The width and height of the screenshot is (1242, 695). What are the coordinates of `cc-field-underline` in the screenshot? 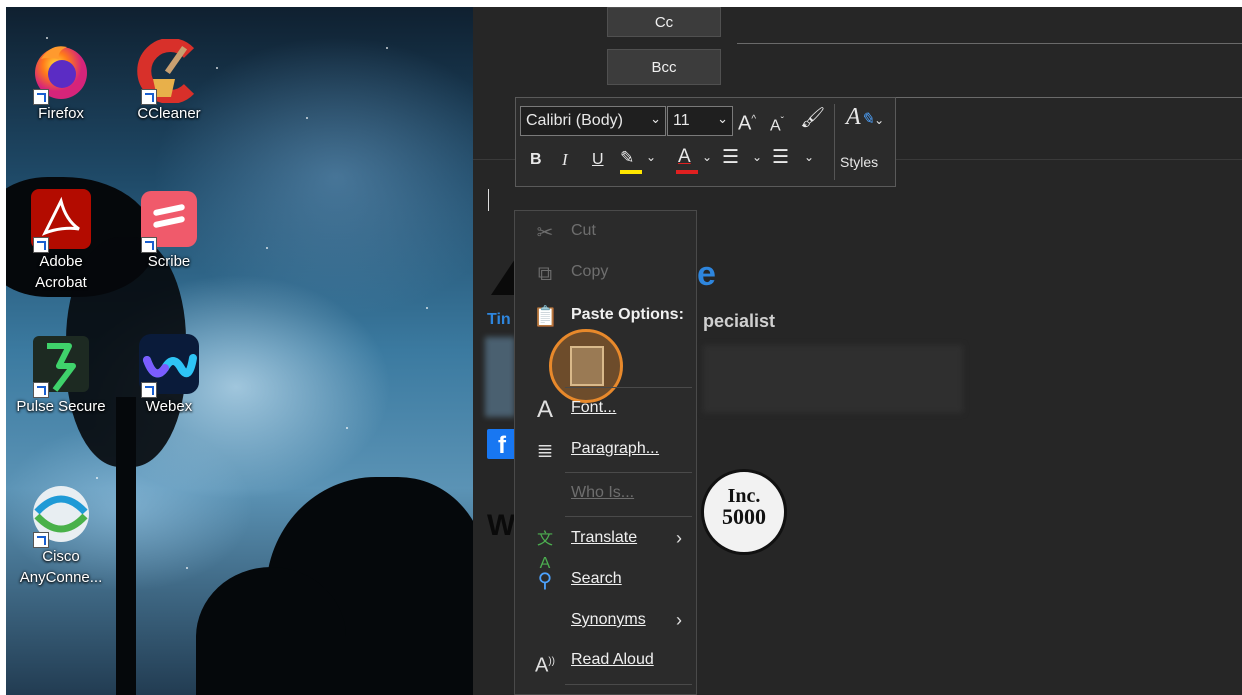 It's located at (989, 43).